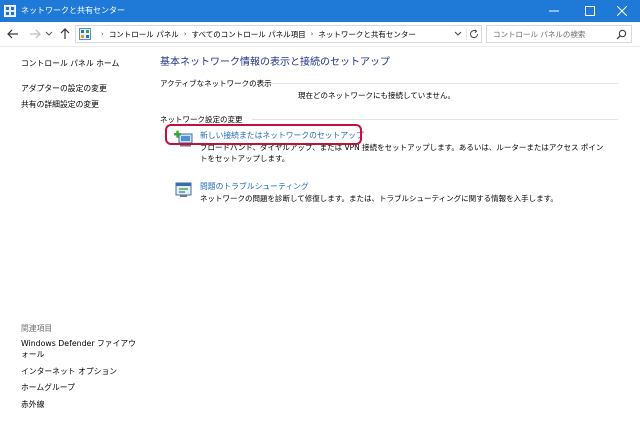  Describe the element at coordinates (13, 34) in the screenshot. I see `back-arrow-icon` at that location.